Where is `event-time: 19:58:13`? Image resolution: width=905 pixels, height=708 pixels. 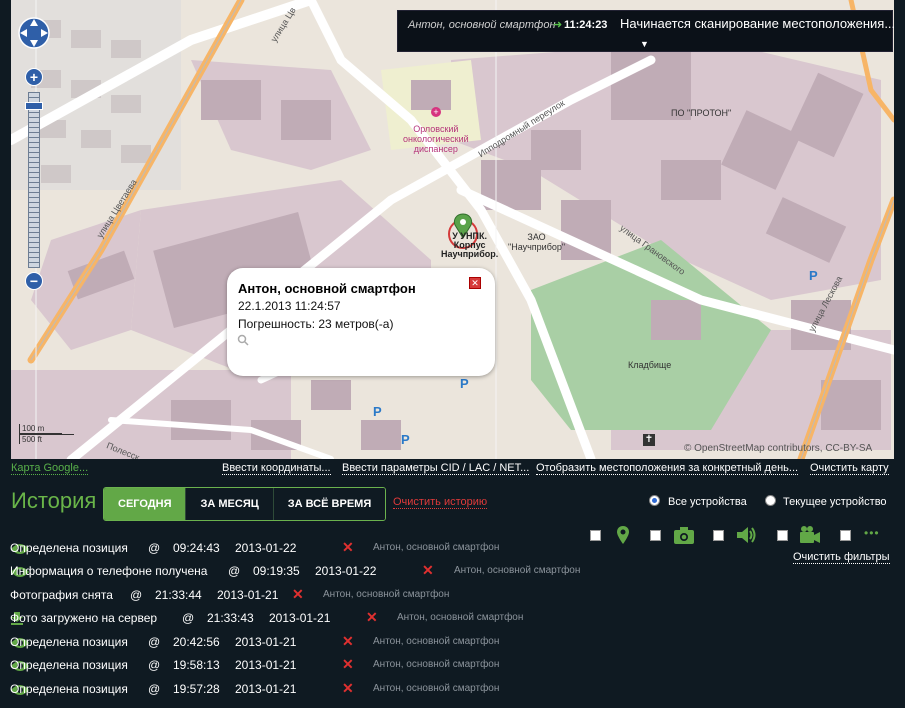
event-time: 19:58:13 is located at coordinates (196, 665).